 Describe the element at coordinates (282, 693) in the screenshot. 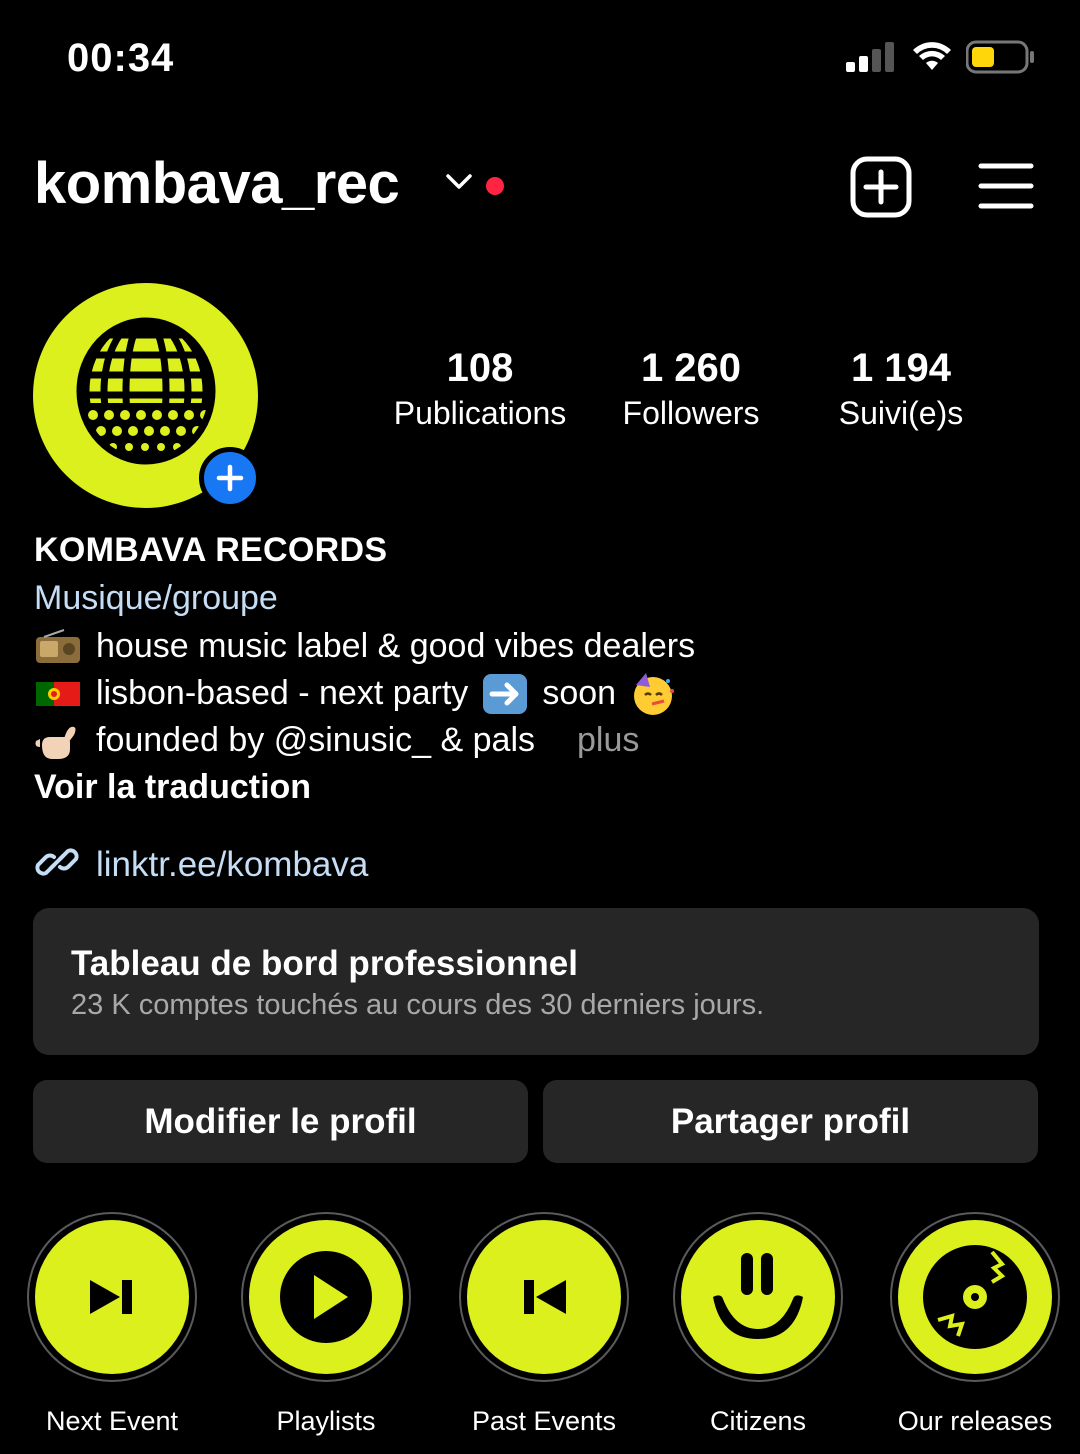

I see `bio-text: lisbon-based - next party` at that location.